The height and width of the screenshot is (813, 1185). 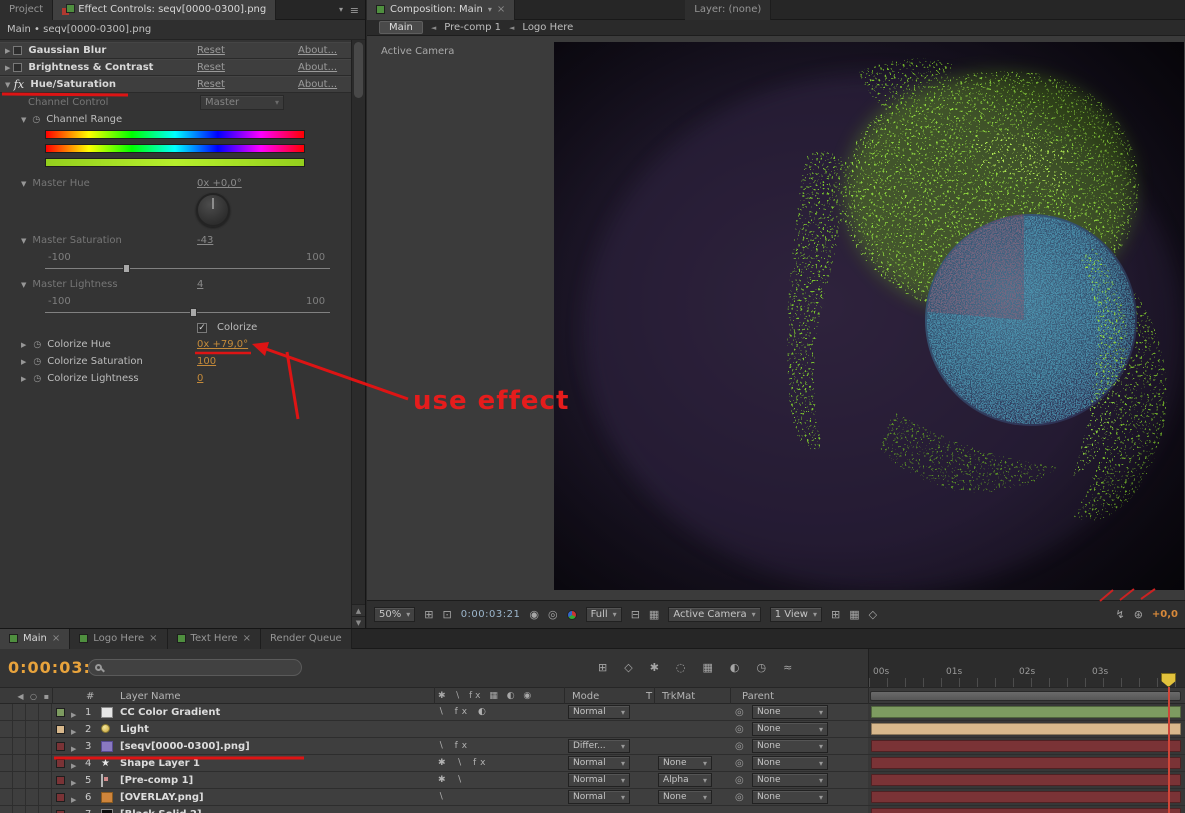 What do you see at coordinates (1025, 696) in the screenshot?
I see `work-area-bar` at bounding box center [1025, 696].